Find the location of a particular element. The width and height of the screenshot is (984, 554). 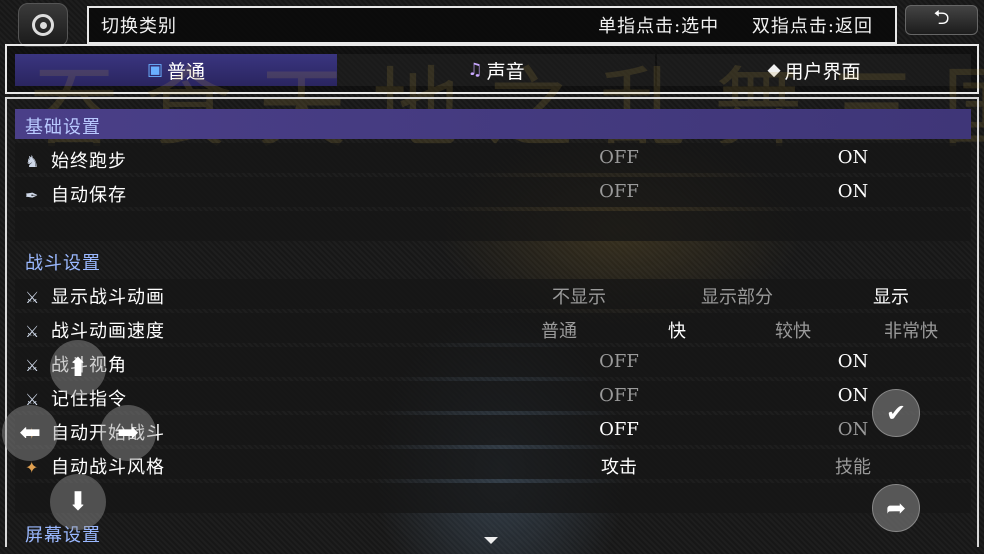

menu-icon is located at coordinates (43, 25).